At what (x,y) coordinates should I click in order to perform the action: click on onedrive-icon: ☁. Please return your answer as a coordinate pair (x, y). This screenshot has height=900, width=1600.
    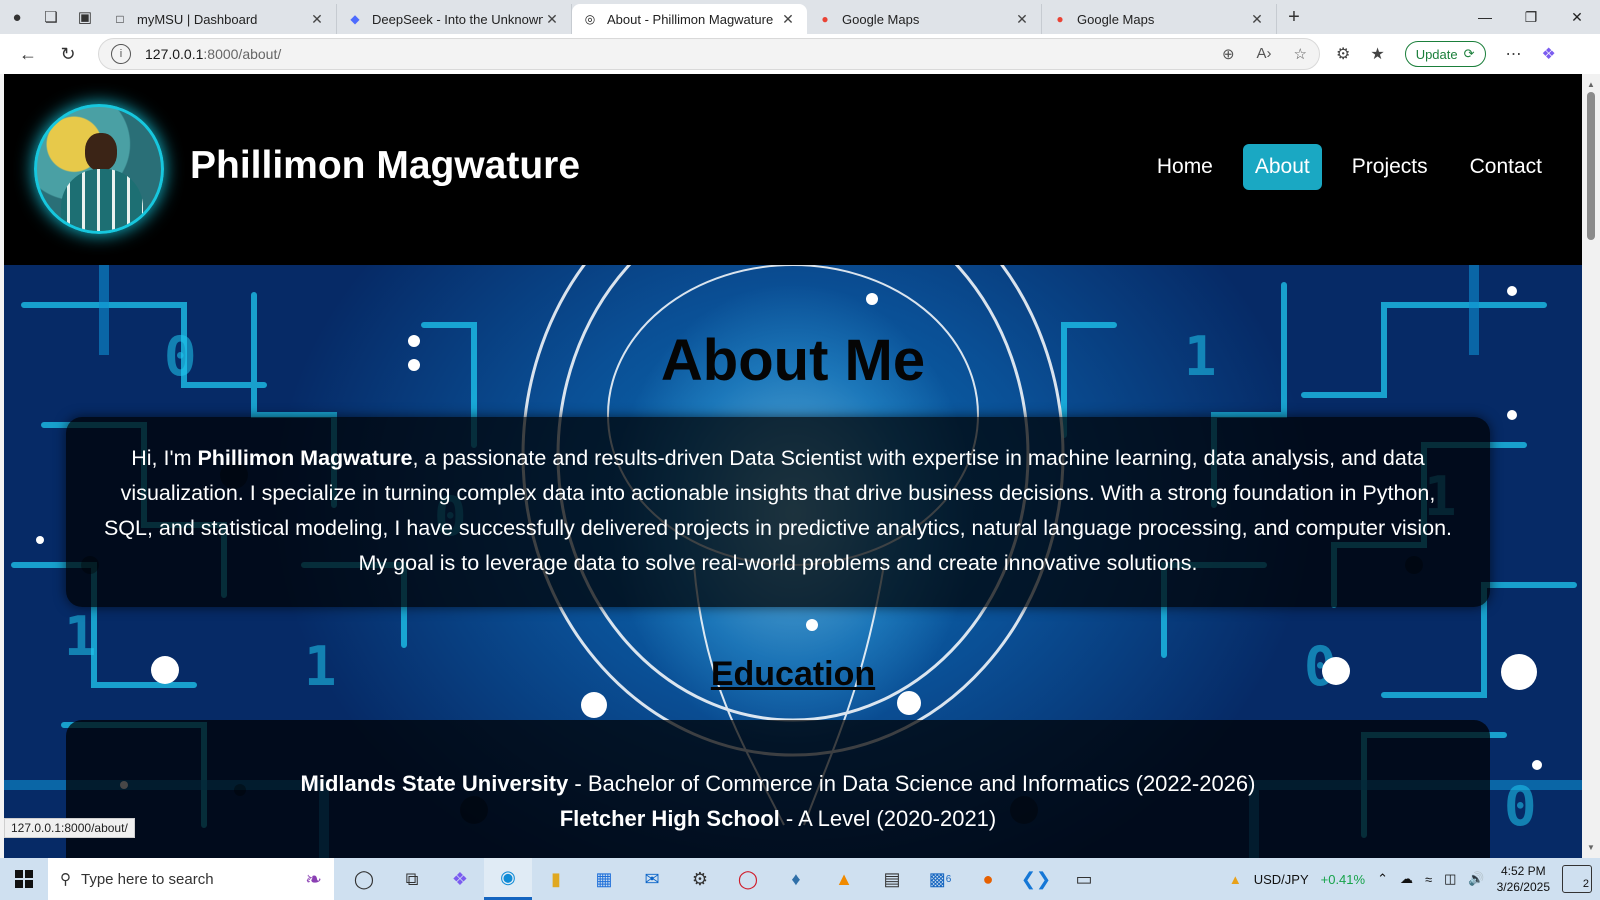
    Looking at the image, I should click on (1406, 879).